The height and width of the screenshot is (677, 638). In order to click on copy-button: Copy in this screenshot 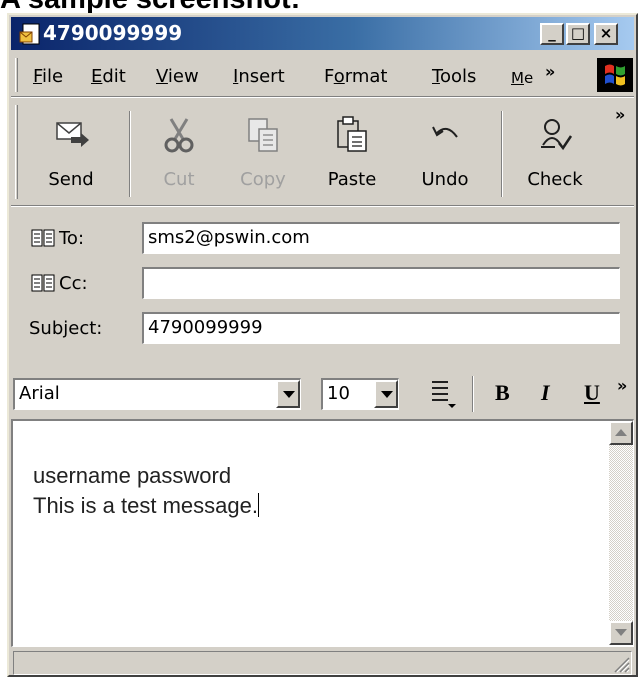, I will do `click(263, 152)`.